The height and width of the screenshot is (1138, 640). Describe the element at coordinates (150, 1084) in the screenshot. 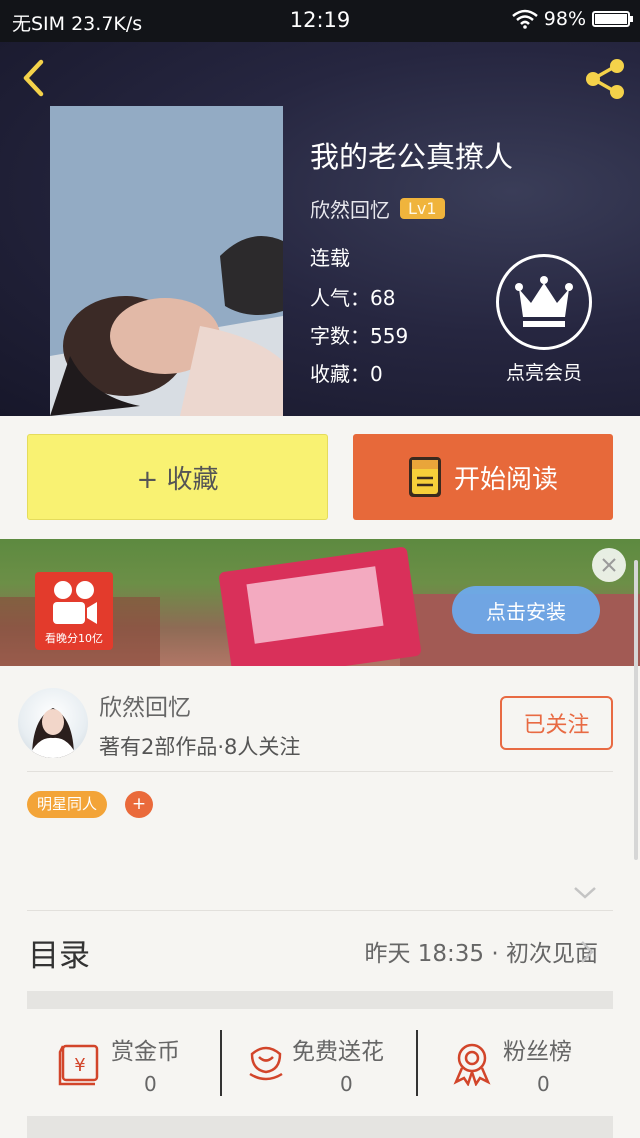

I see `reward-coins-count: 0` at that location.